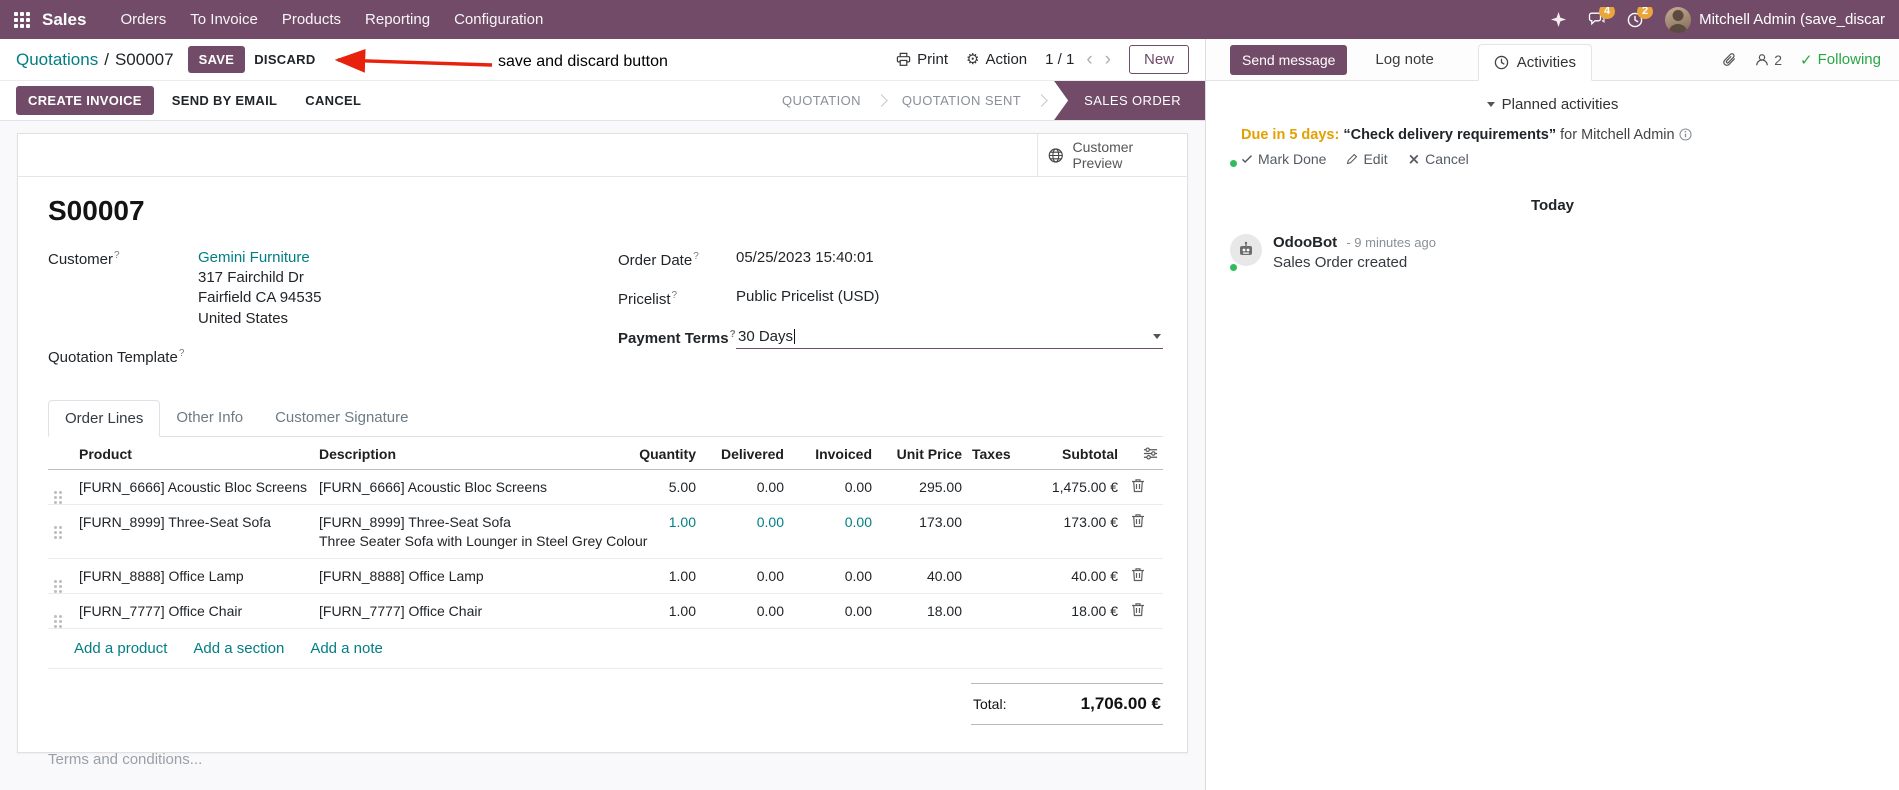 The width and height of the screenshot is (1899, 790). I want to click on cell-product: [FURN_6666] Acoustic Bloc Screens, so click(194, 487).